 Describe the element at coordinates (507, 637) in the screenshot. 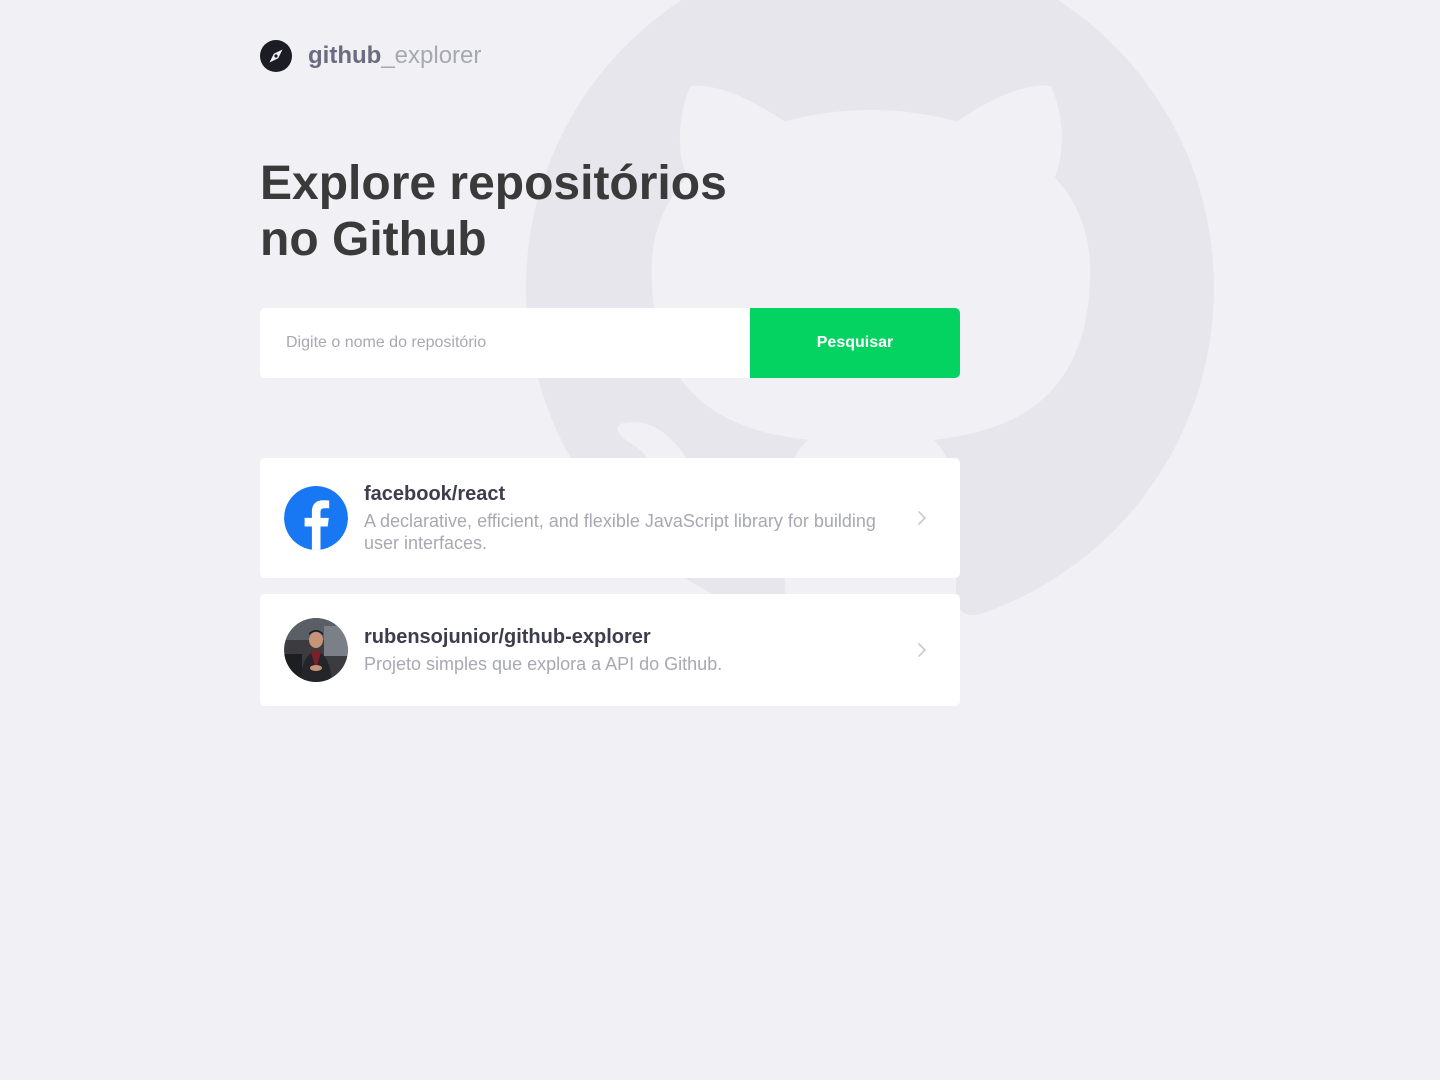

I see `repository-name: rubensojunior/github-explorer` at that location.